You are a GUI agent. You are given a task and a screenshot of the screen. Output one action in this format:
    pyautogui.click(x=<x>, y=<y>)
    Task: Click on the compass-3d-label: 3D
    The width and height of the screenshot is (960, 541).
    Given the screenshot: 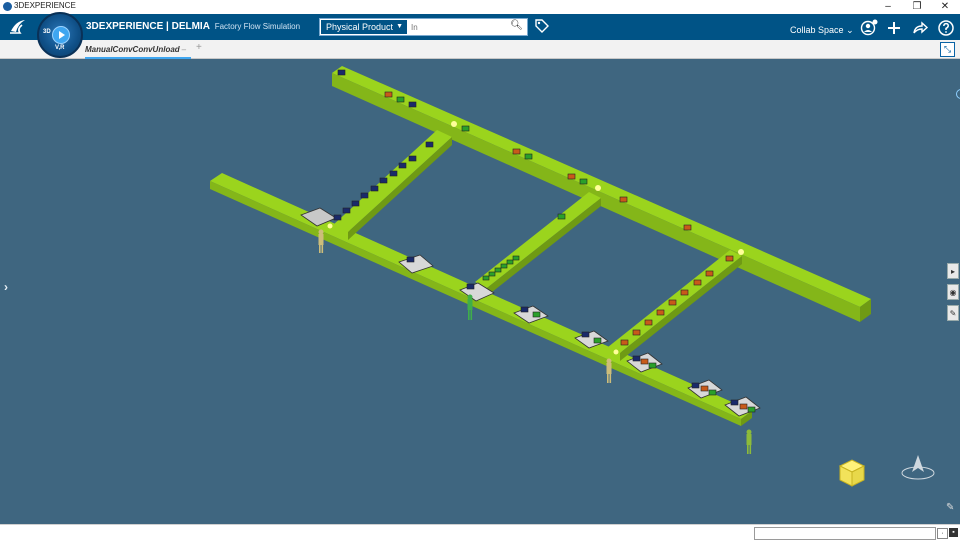 What is the action you would take?
    pyautogui.click(x=47, y=32)
    